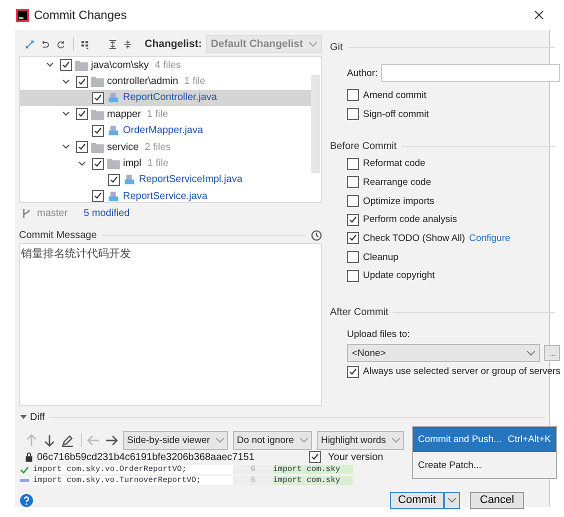 The image size is (564, 517). Describe the element at coordinates (195, 82) in the screenshot. I see `file-count: 1 file` at that location.